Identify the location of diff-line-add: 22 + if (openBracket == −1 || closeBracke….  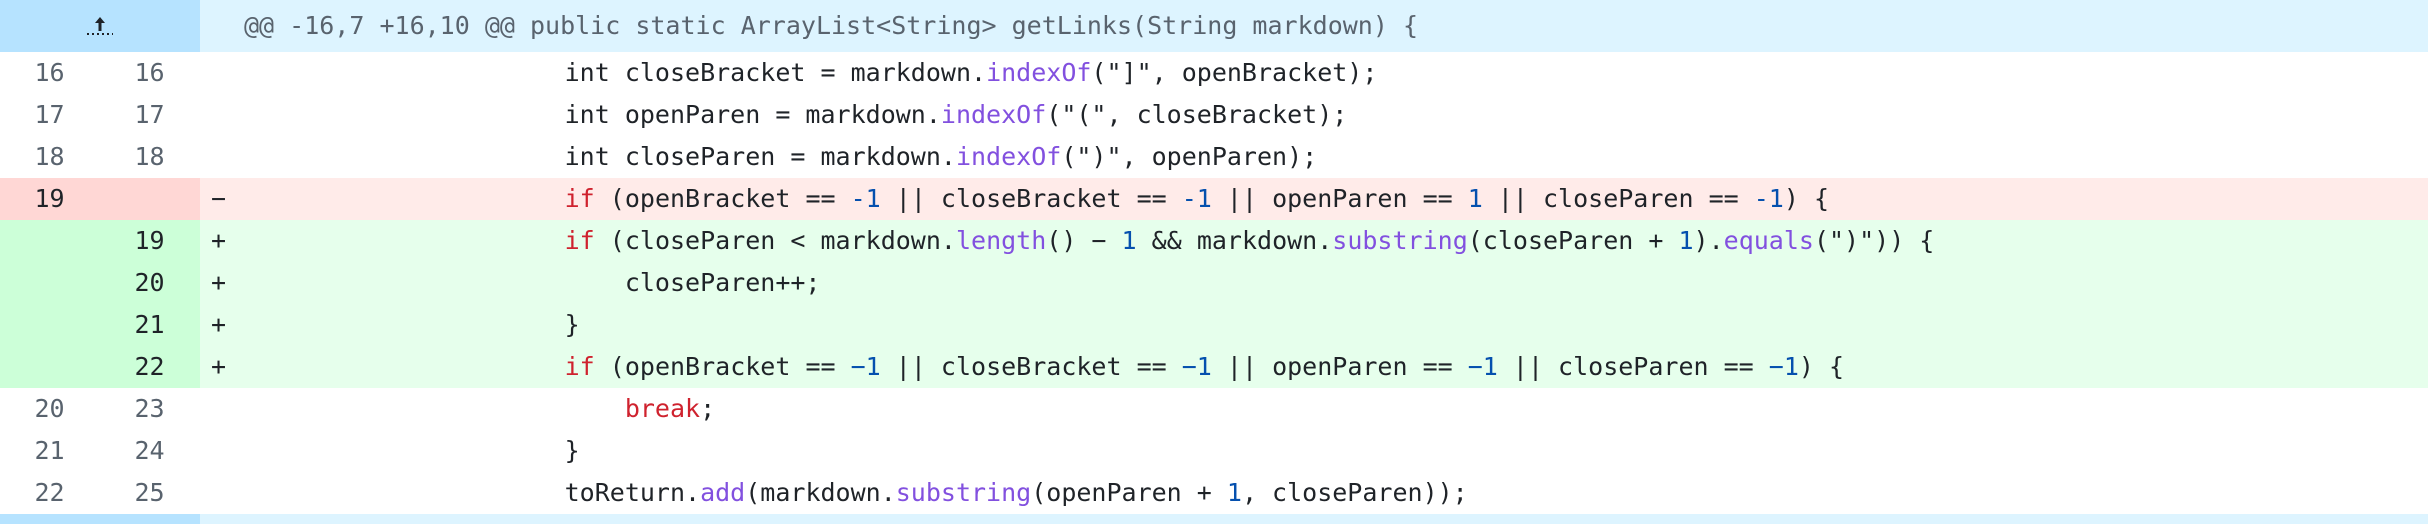
(1214, 367).